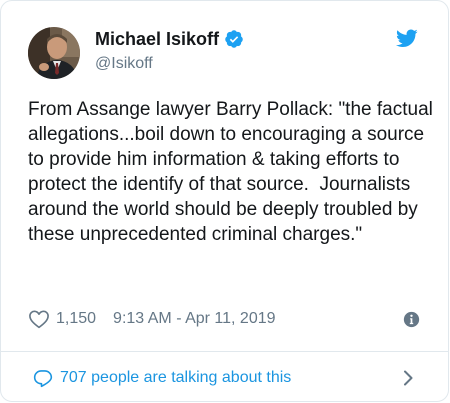 This screenshot has width=450, height=403. Describe the element at coordinates (407, 38) in the screenshot. I see `twitter-bird-icon` at that location.